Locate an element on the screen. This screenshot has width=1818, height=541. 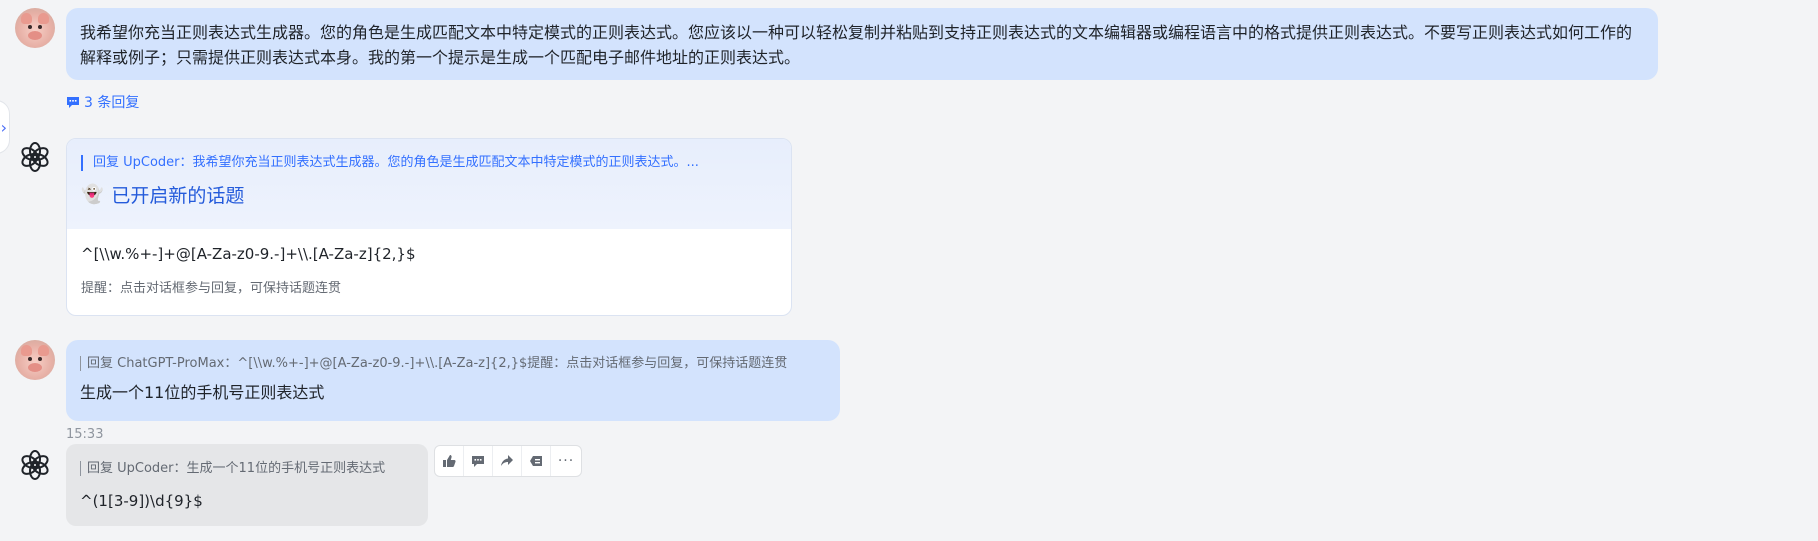
quote-button is located at coordinates (536, 461).